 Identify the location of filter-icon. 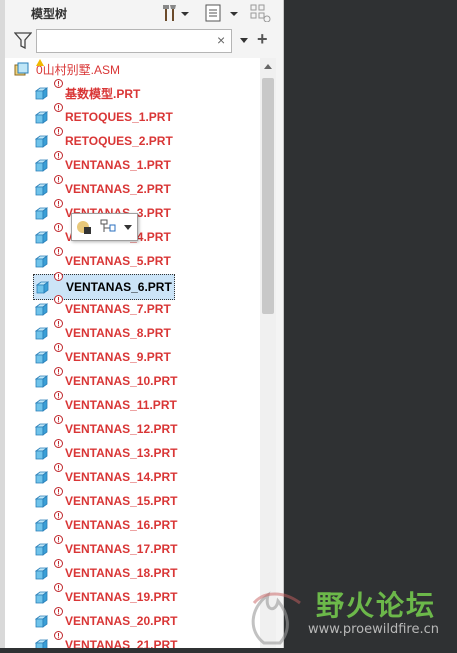
(23, 40).